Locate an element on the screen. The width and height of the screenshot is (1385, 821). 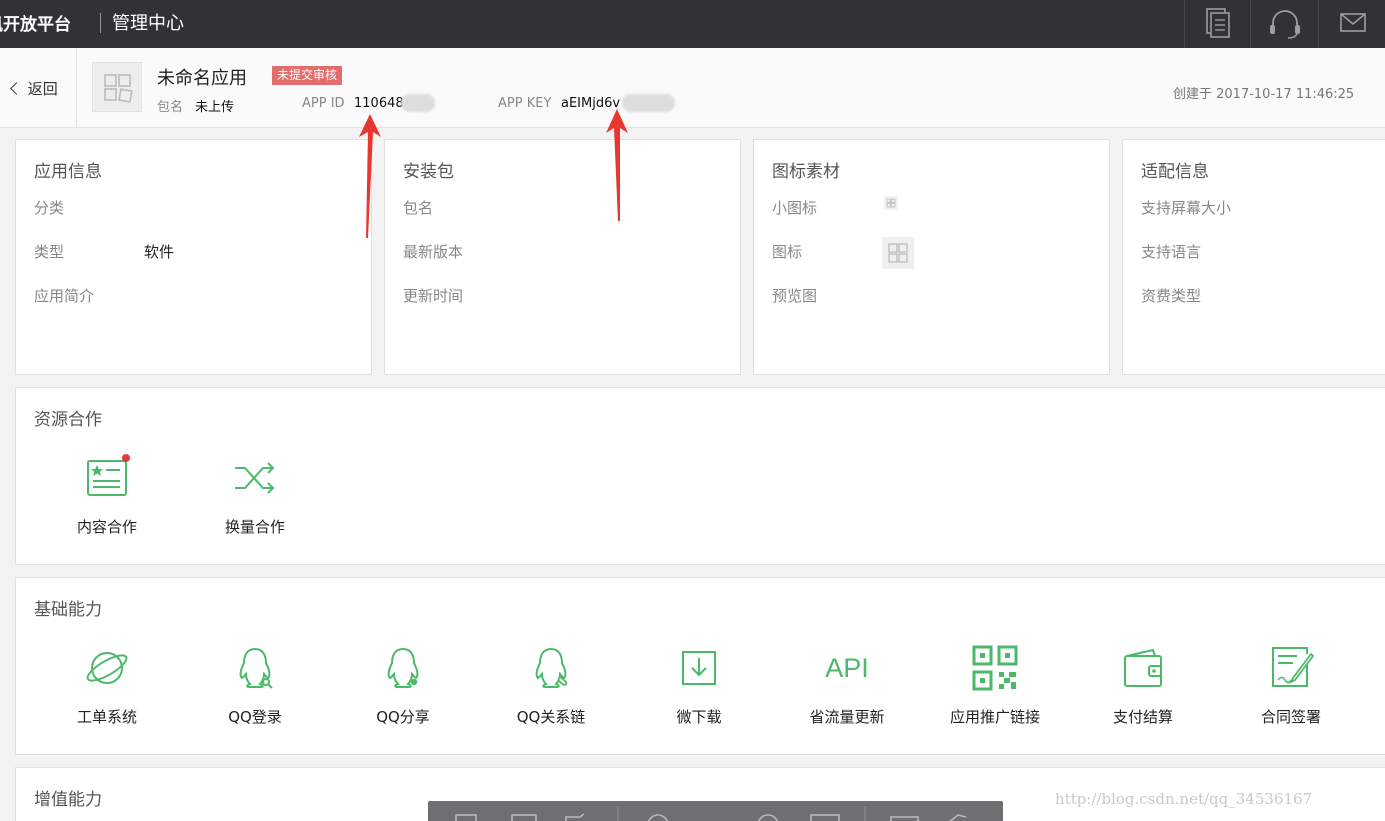
app-id-value: 110648 is located at coordinates (379, 103).